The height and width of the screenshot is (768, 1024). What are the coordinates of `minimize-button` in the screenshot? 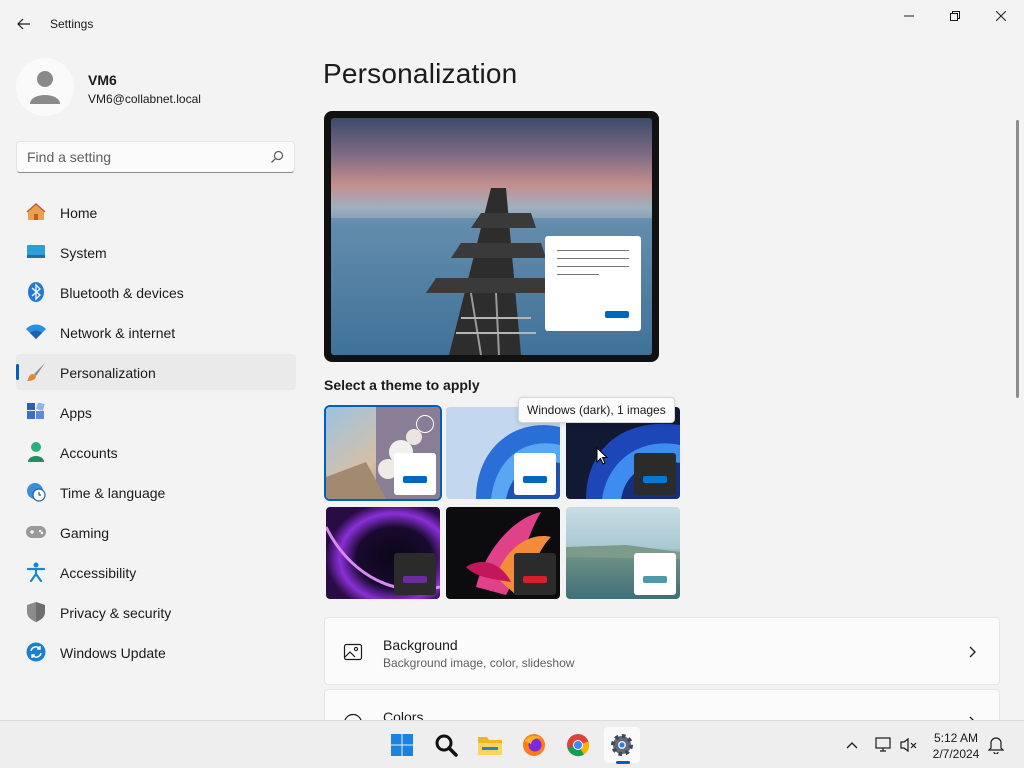 It's located at (909, 16).